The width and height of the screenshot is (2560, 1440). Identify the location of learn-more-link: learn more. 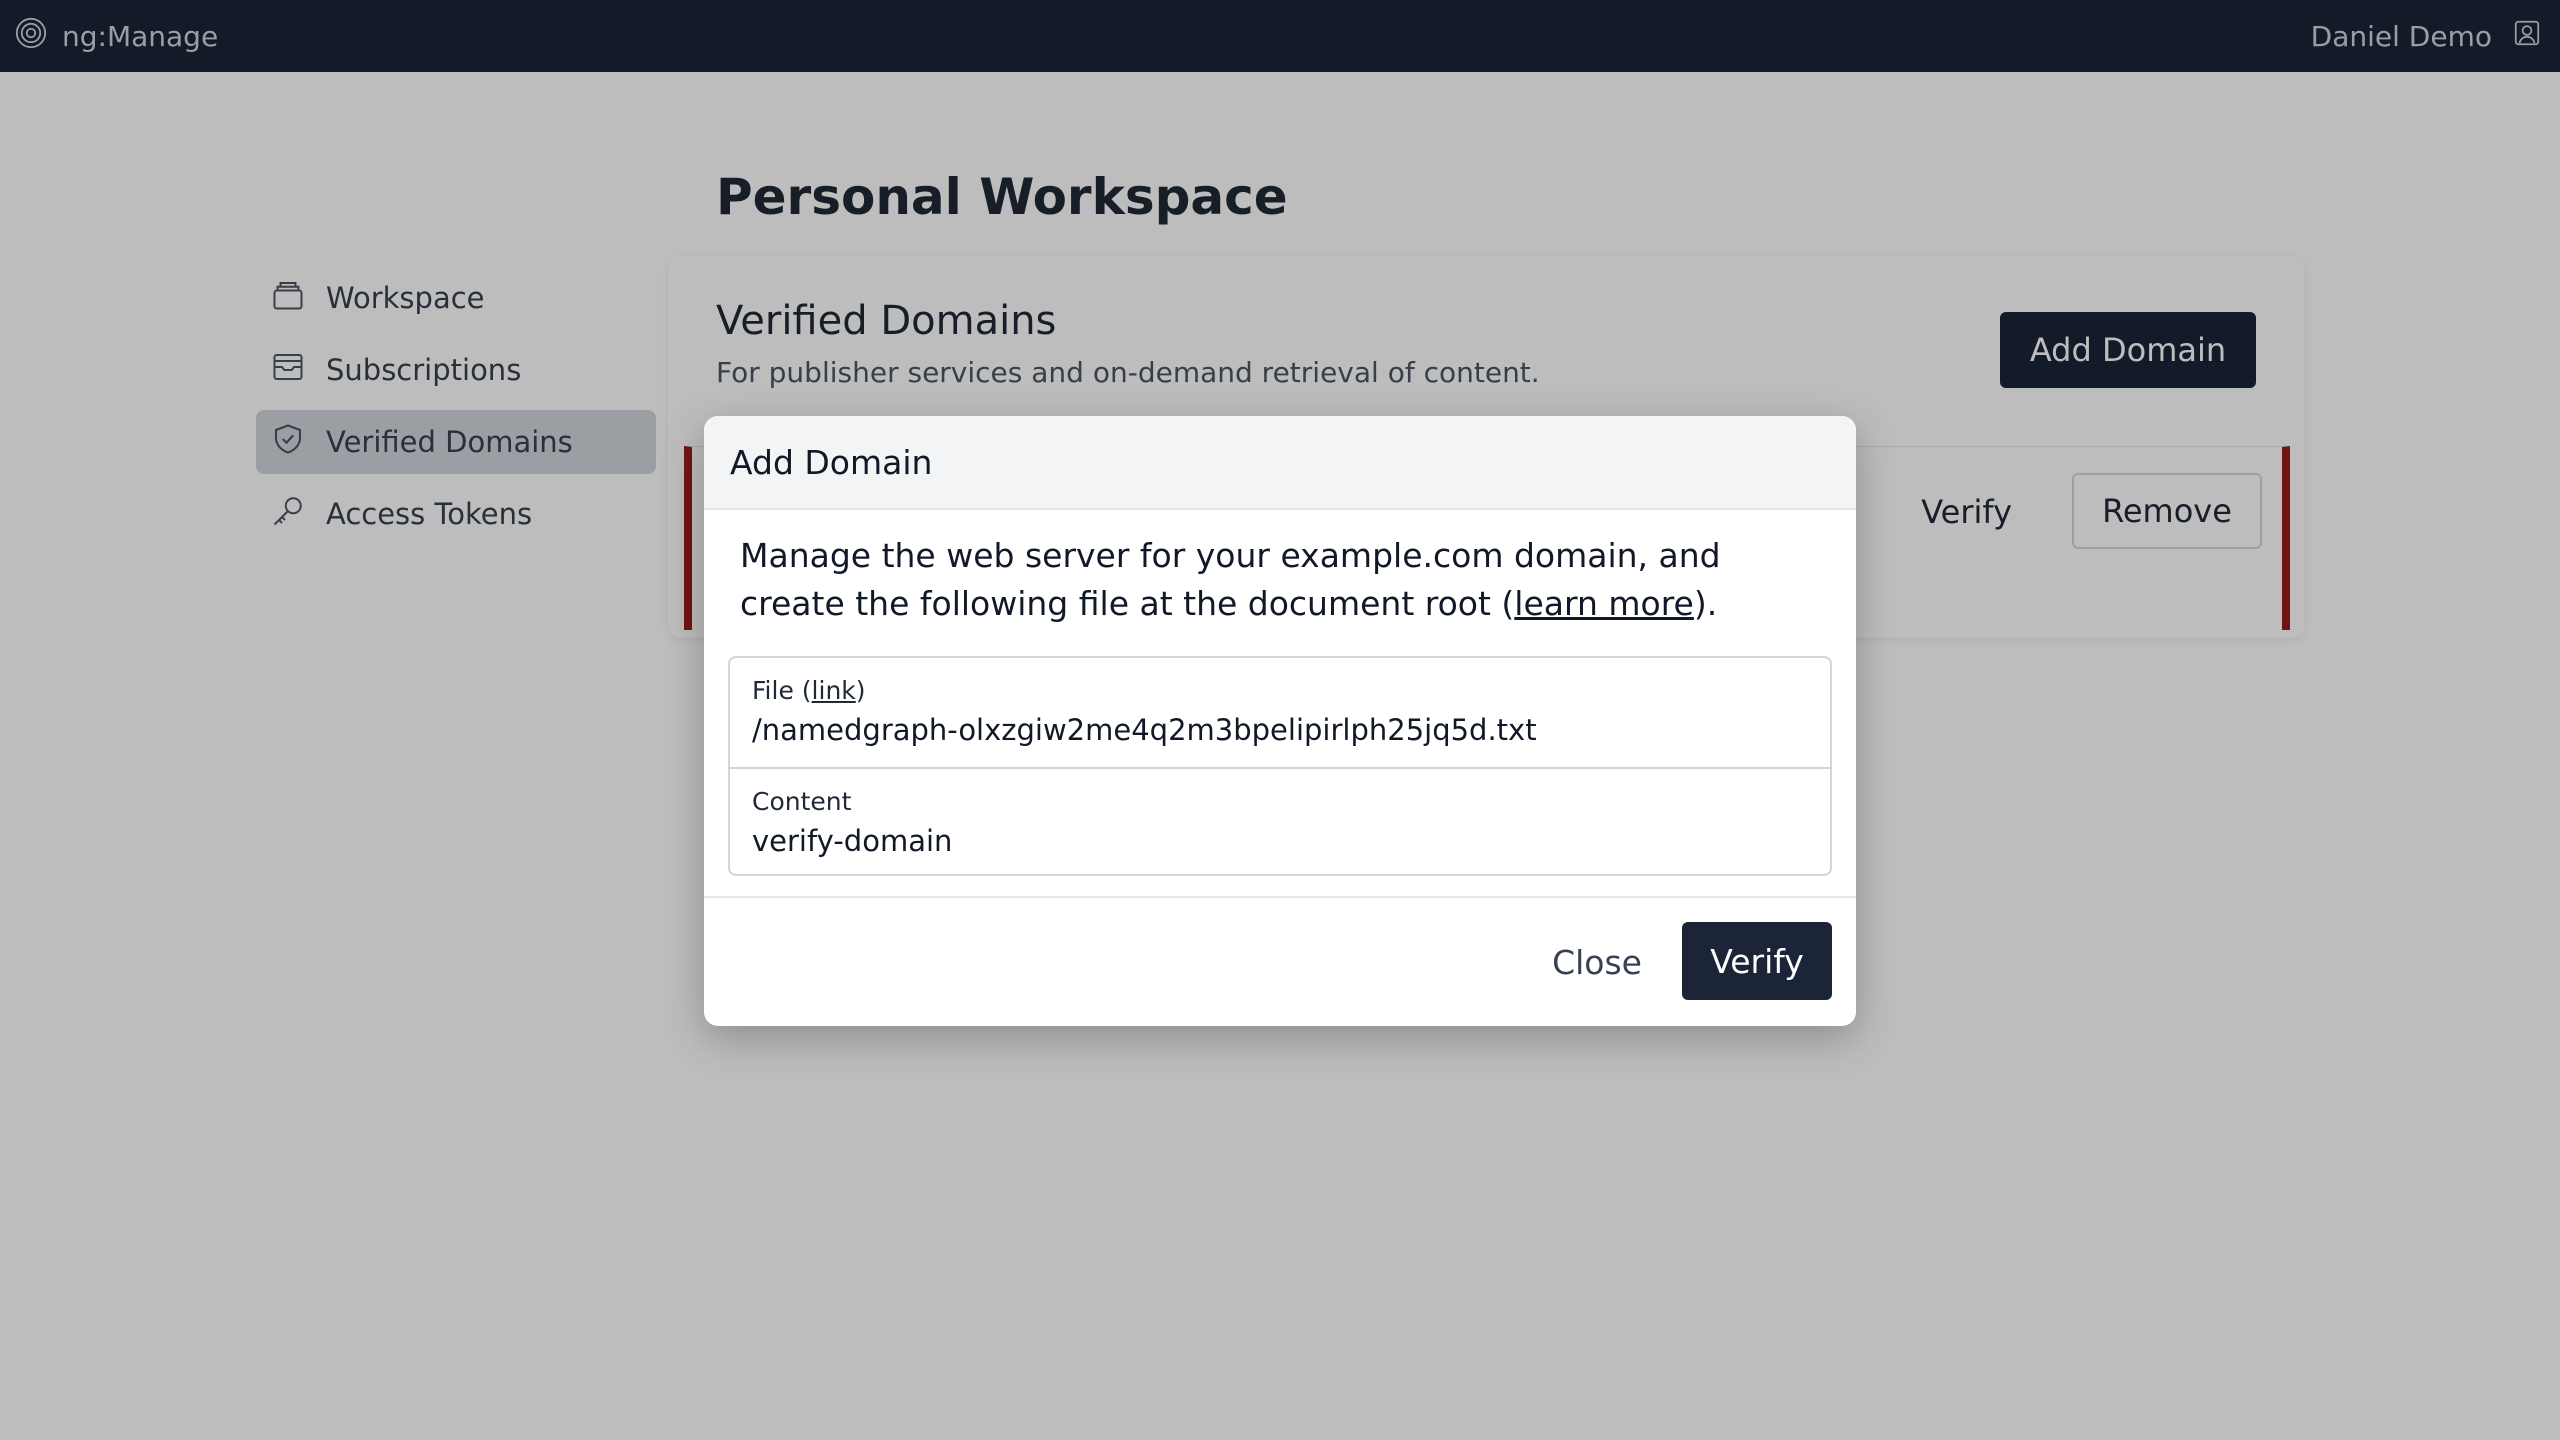
(1604, 603).